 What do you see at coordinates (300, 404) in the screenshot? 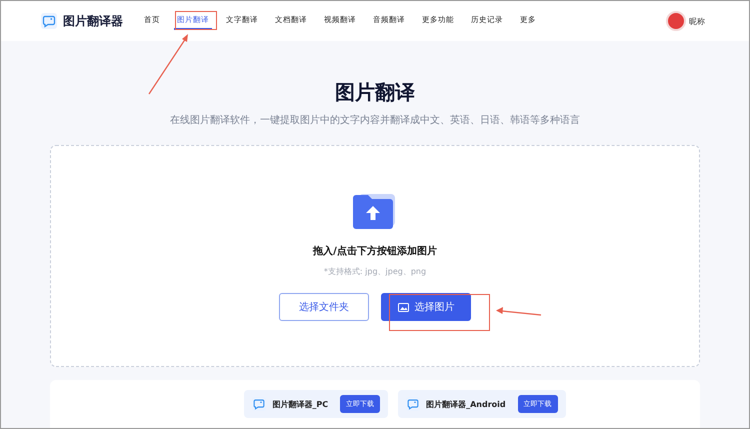
I see `app-version-name: 图片翻译器_PC` at bounding box center [300, 404].